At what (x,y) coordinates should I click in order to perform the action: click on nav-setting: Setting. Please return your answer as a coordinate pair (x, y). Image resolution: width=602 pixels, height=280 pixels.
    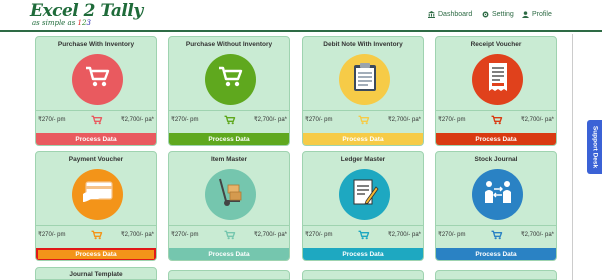
    Looking at the image, I should click on (498, 14).